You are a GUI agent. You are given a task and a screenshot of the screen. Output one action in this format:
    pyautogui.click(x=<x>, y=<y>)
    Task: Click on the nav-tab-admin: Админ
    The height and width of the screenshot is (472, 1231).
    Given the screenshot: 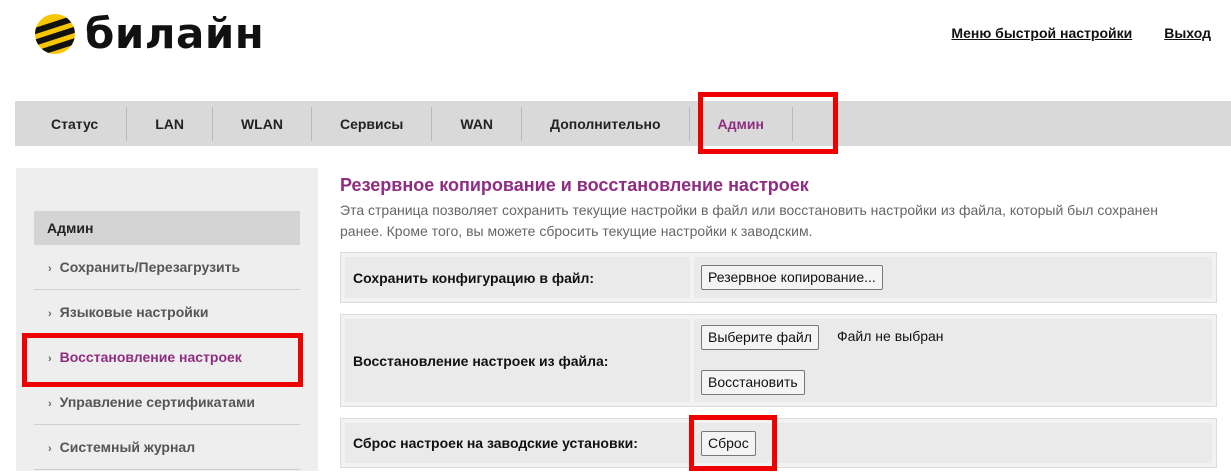 What is the action you would take?
    pyautogui.click(x=740, y=123)
    